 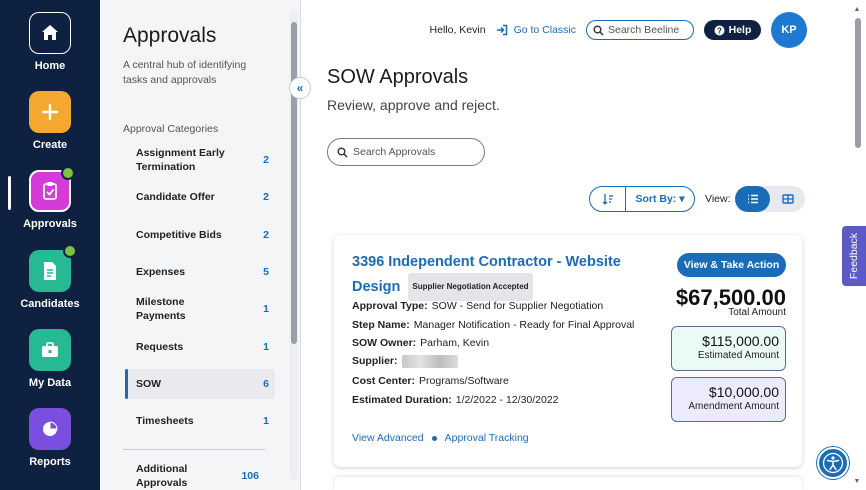 I want to click on category-assignment-early-termination: Assignment Early Termination 2, so click(x=200, y=160).